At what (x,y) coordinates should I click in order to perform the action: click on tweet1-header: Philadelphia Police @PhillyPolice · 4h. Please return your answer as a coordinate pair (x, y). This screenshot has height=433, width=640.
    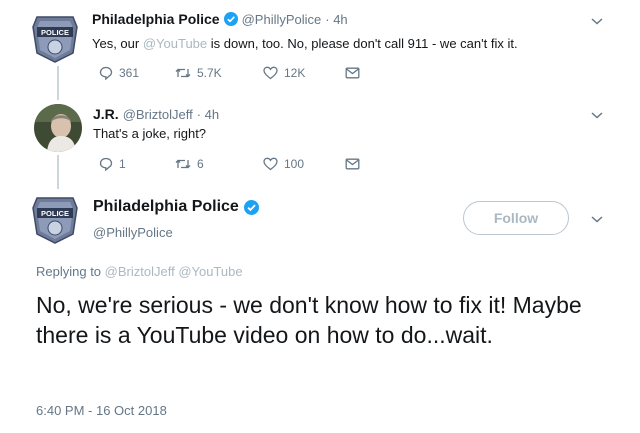
    Looking at the image, I should click on (220, 19).